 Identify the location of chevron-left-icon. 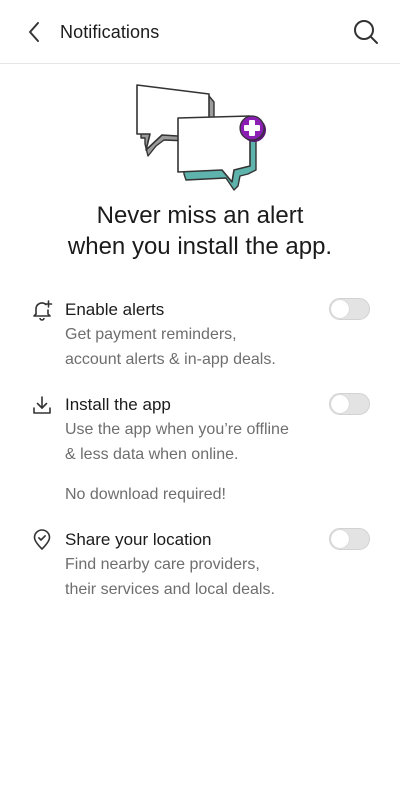
(34, 32).